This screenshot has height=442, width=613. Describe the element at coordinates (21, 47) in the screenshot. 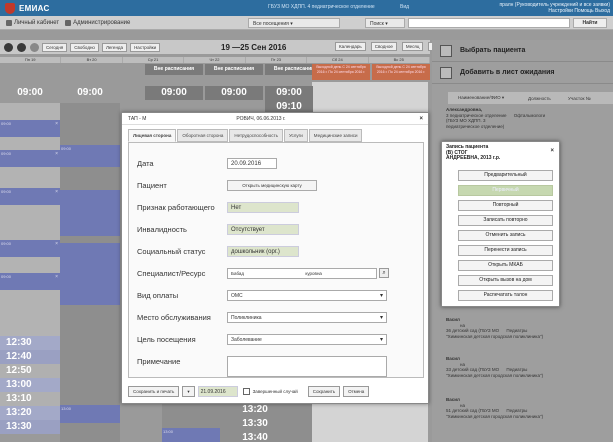

I see `next-week-button` at that location.